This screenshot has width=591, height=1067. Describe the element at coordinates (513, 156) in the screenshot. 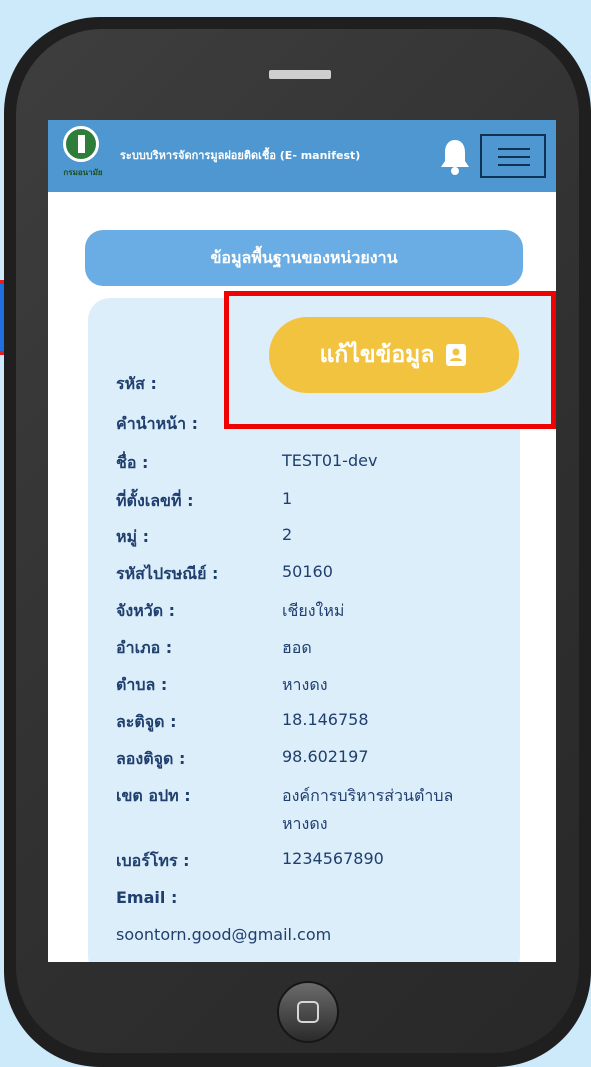

I see `hamburger-menu-icon` at that location.